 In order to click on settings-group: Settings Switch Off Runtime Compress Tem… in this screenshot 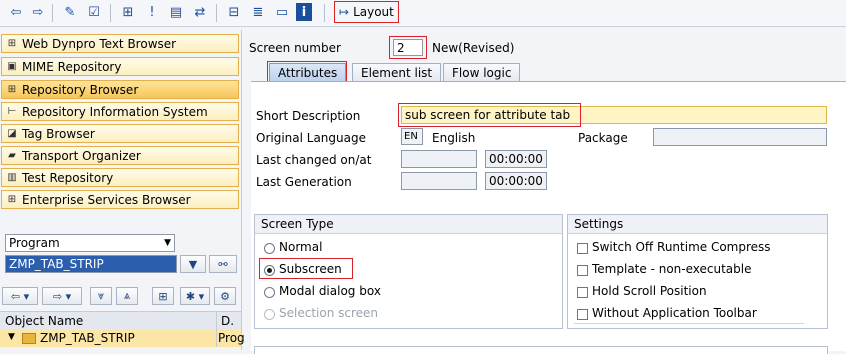, I will do `click(697, 271)`.